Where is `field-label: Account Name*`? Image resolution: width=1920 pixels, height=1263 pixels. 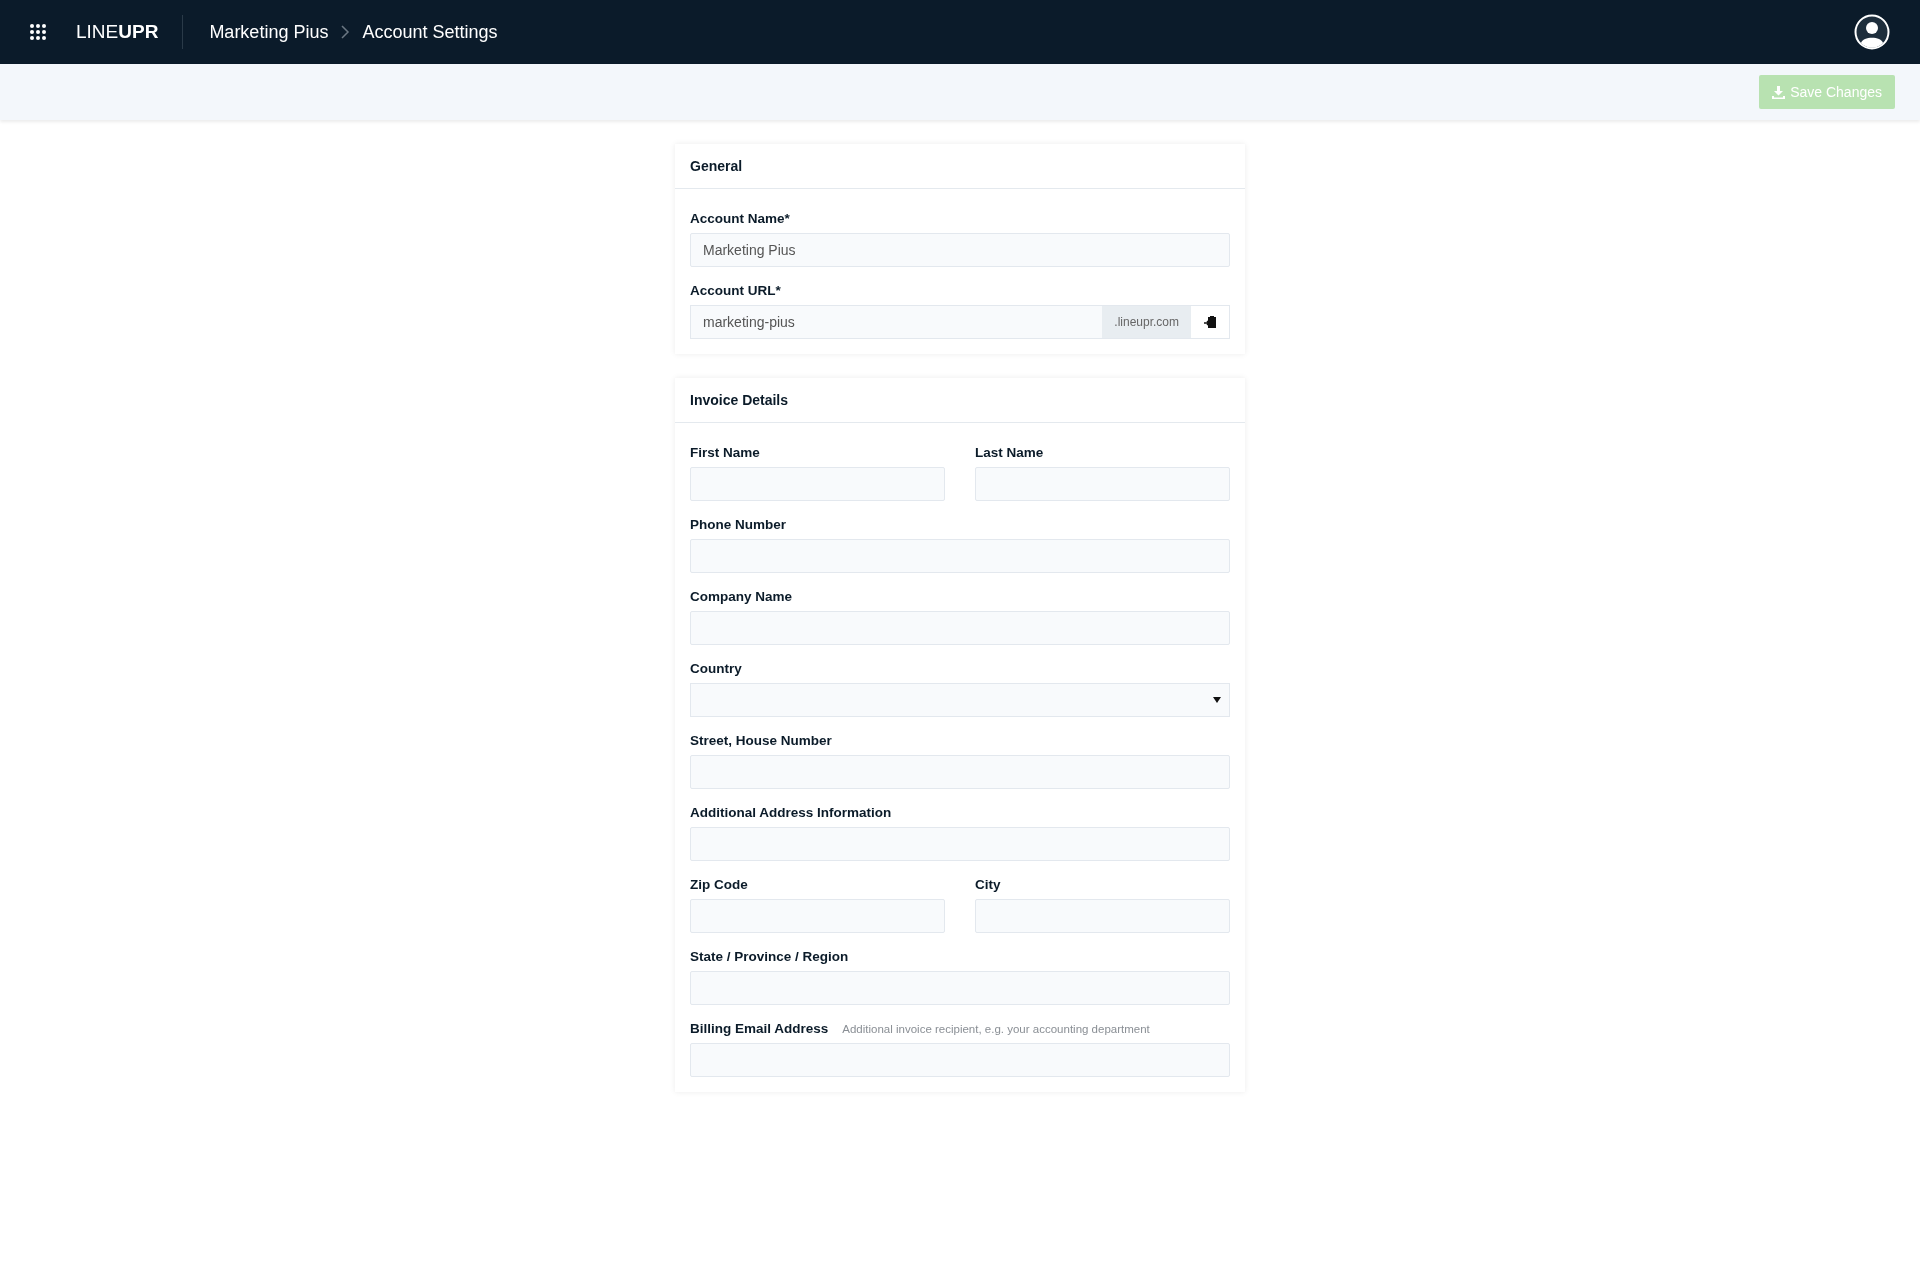 field-label: Account Name* is located at coordinates (740, 218).